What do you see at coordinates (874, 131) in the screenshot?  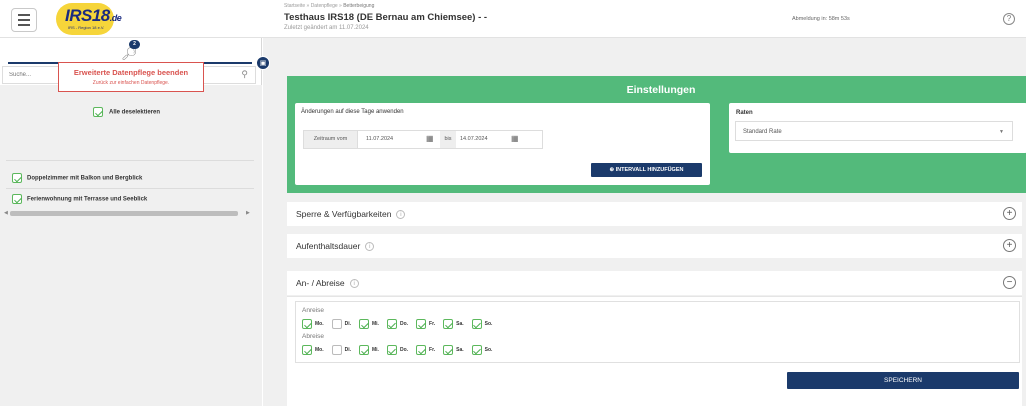 I see `rate-select: Standard Rate ▼` at bounding box center [874, 131].